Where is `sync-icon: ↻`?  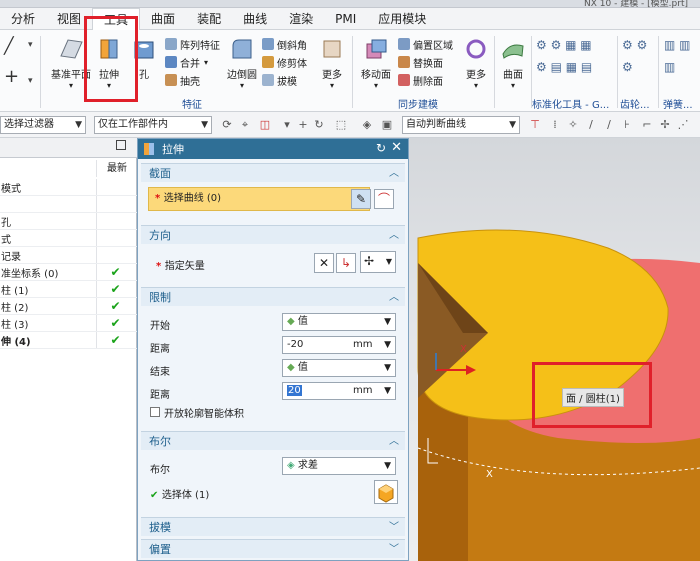 sync-icon: ↻ is located at coordinates (319, 125).